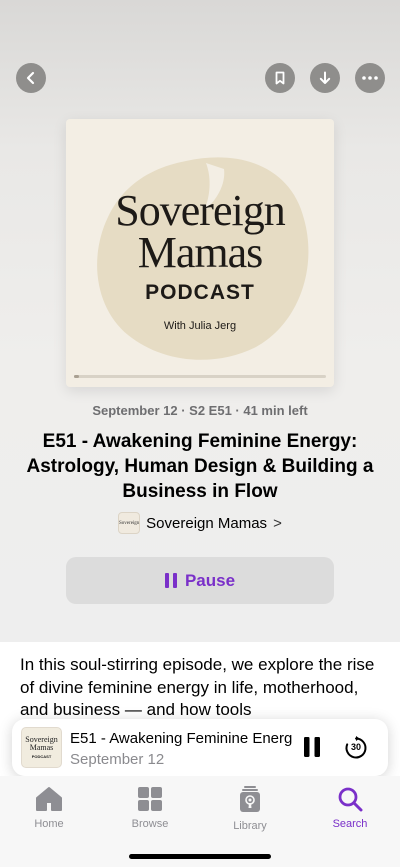 The height and width of the screenshot is (867, 400). I want to click on ellipsis-icon, so click(370, 78).